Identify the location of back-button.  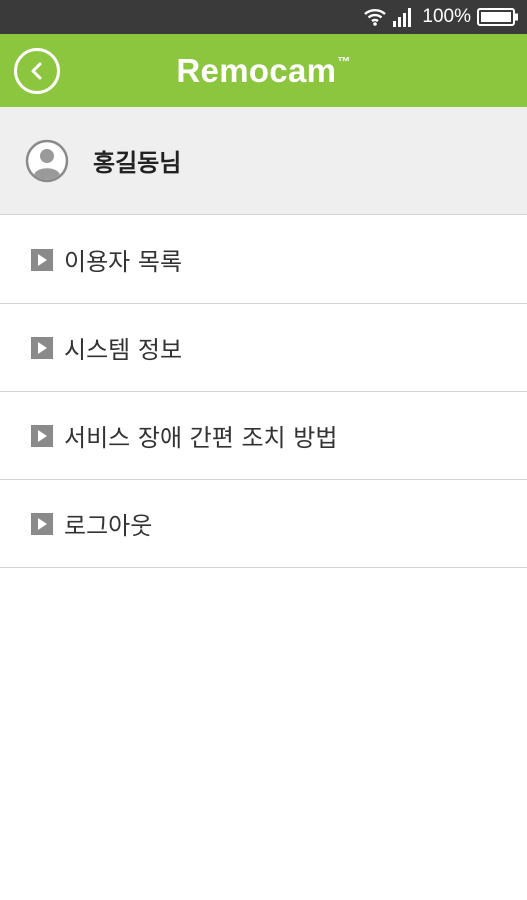
(37, 71).